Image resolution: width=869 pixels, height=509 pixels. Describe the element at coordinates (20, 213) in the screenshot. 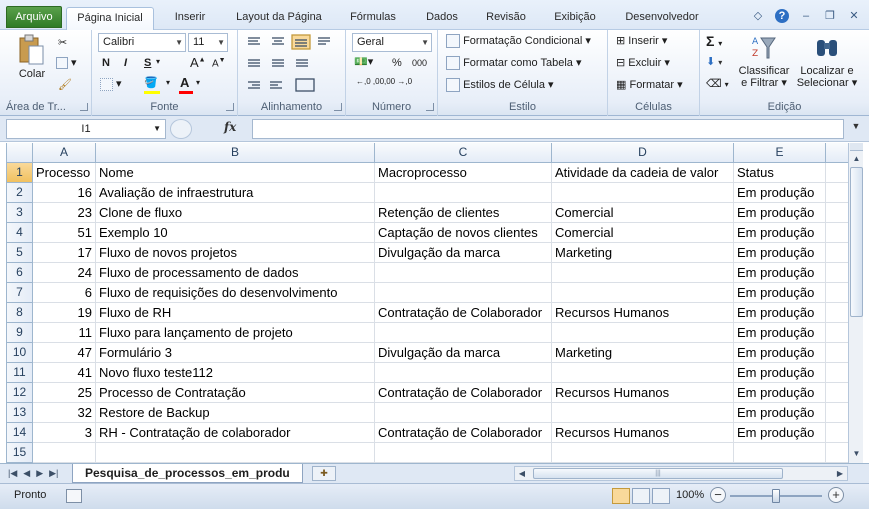

I see `row-header: 3` at that location.